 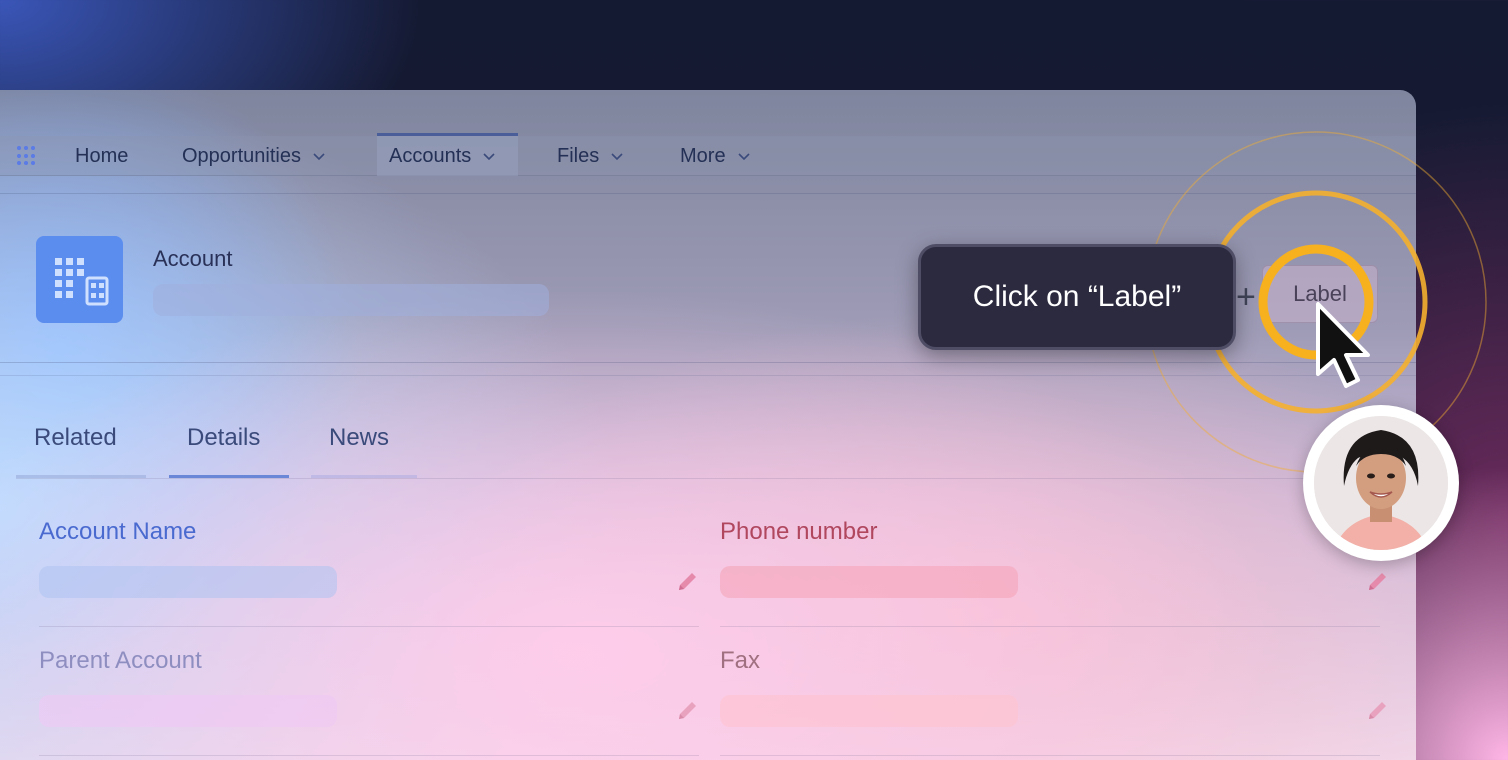 I want to click on mouse-pointer-icon, so click(x=1343, y=345).